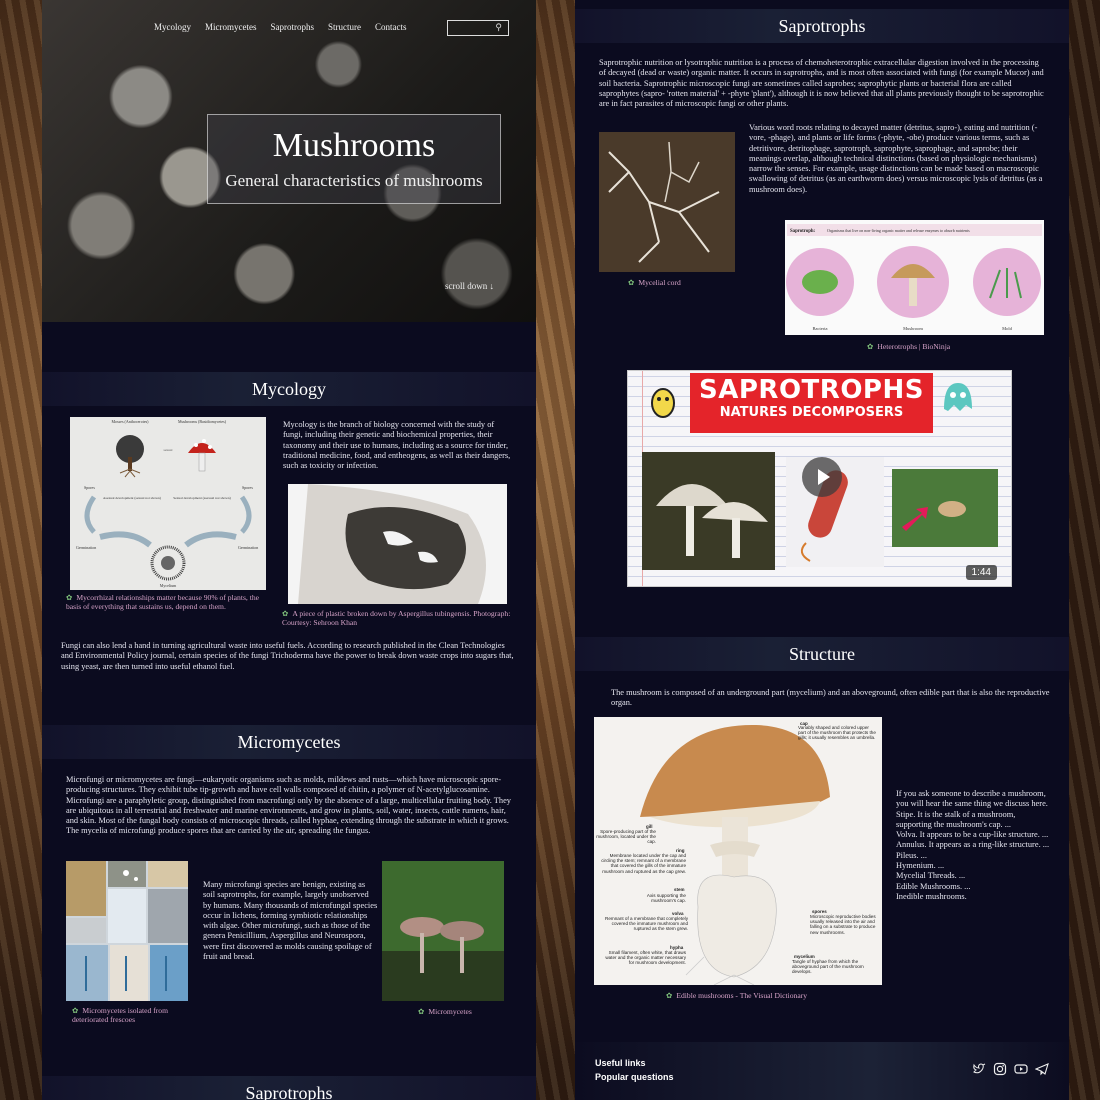 The image size is (1100, 1100). What do you see at coordinates (168, 585) in the screenshot?
I see `diagram-bottom-label: Mycelium` at bounding box center [168, 585].